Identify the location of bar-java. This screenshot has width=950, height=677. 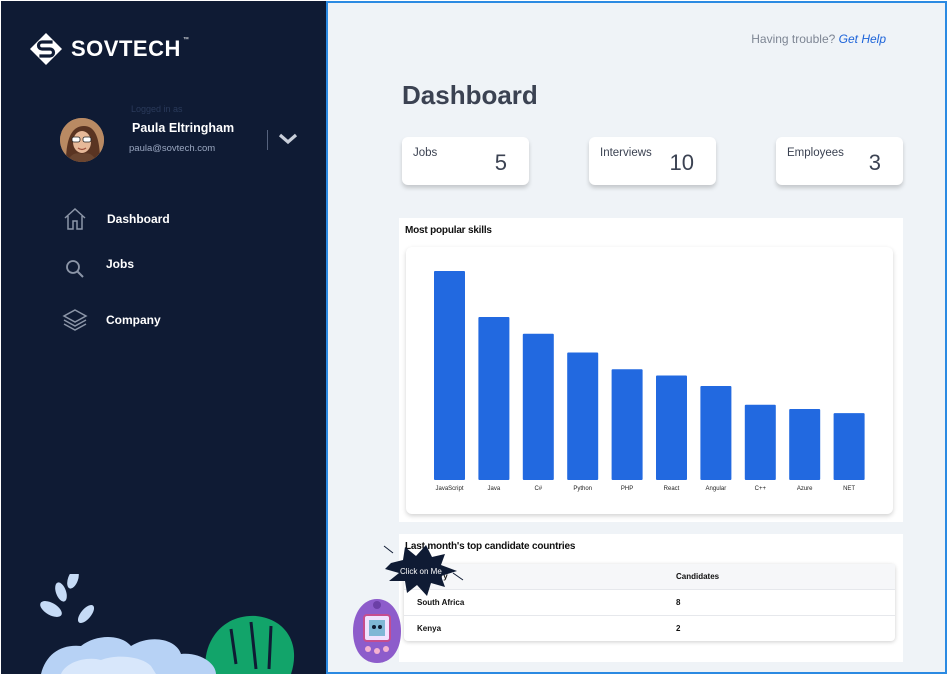
(494, 398).